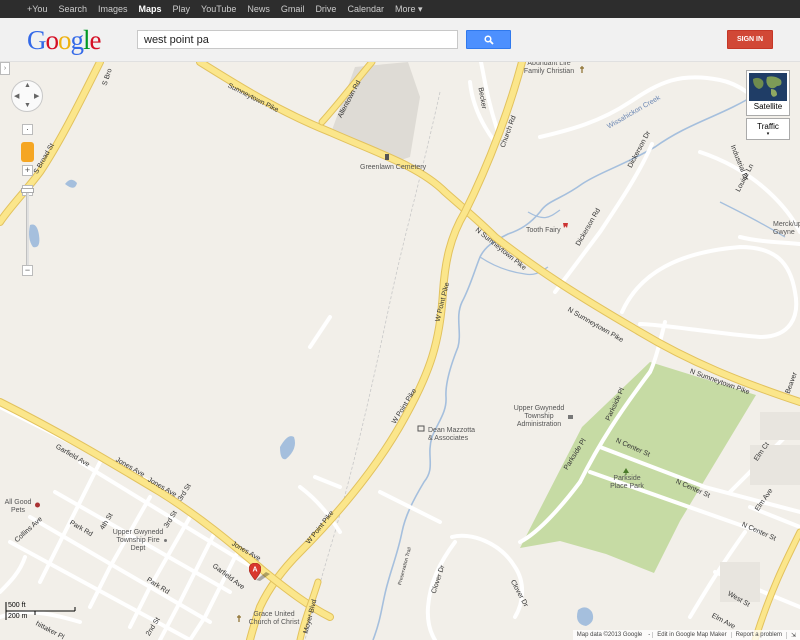 This screenshot has height=640, width=800. I want to click on place-label-greenlawn: Greenlawn Cemetery, so click(393, 167).